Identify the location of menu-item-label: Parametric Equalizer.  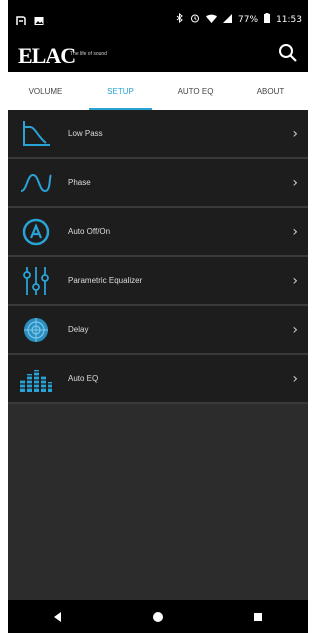
(105, 280).